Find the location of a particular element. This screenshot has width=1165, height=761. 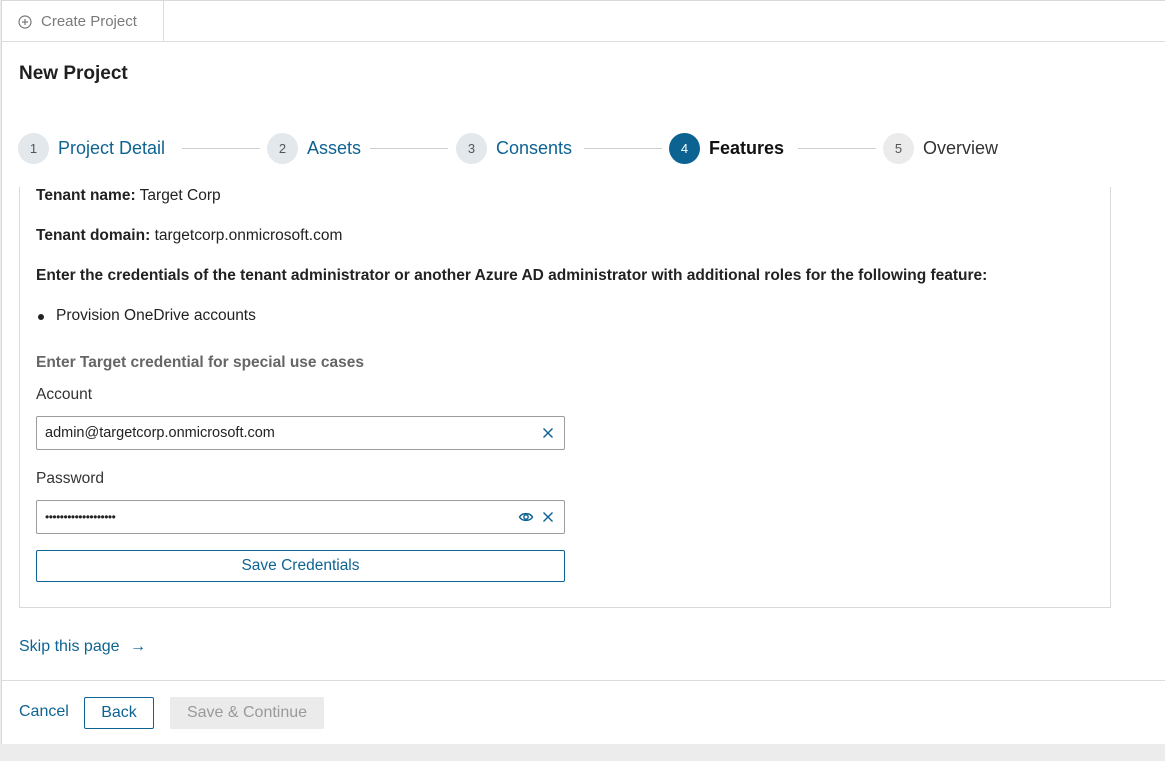

step-overview: 5 Overview is located at coordinates (940, 148).